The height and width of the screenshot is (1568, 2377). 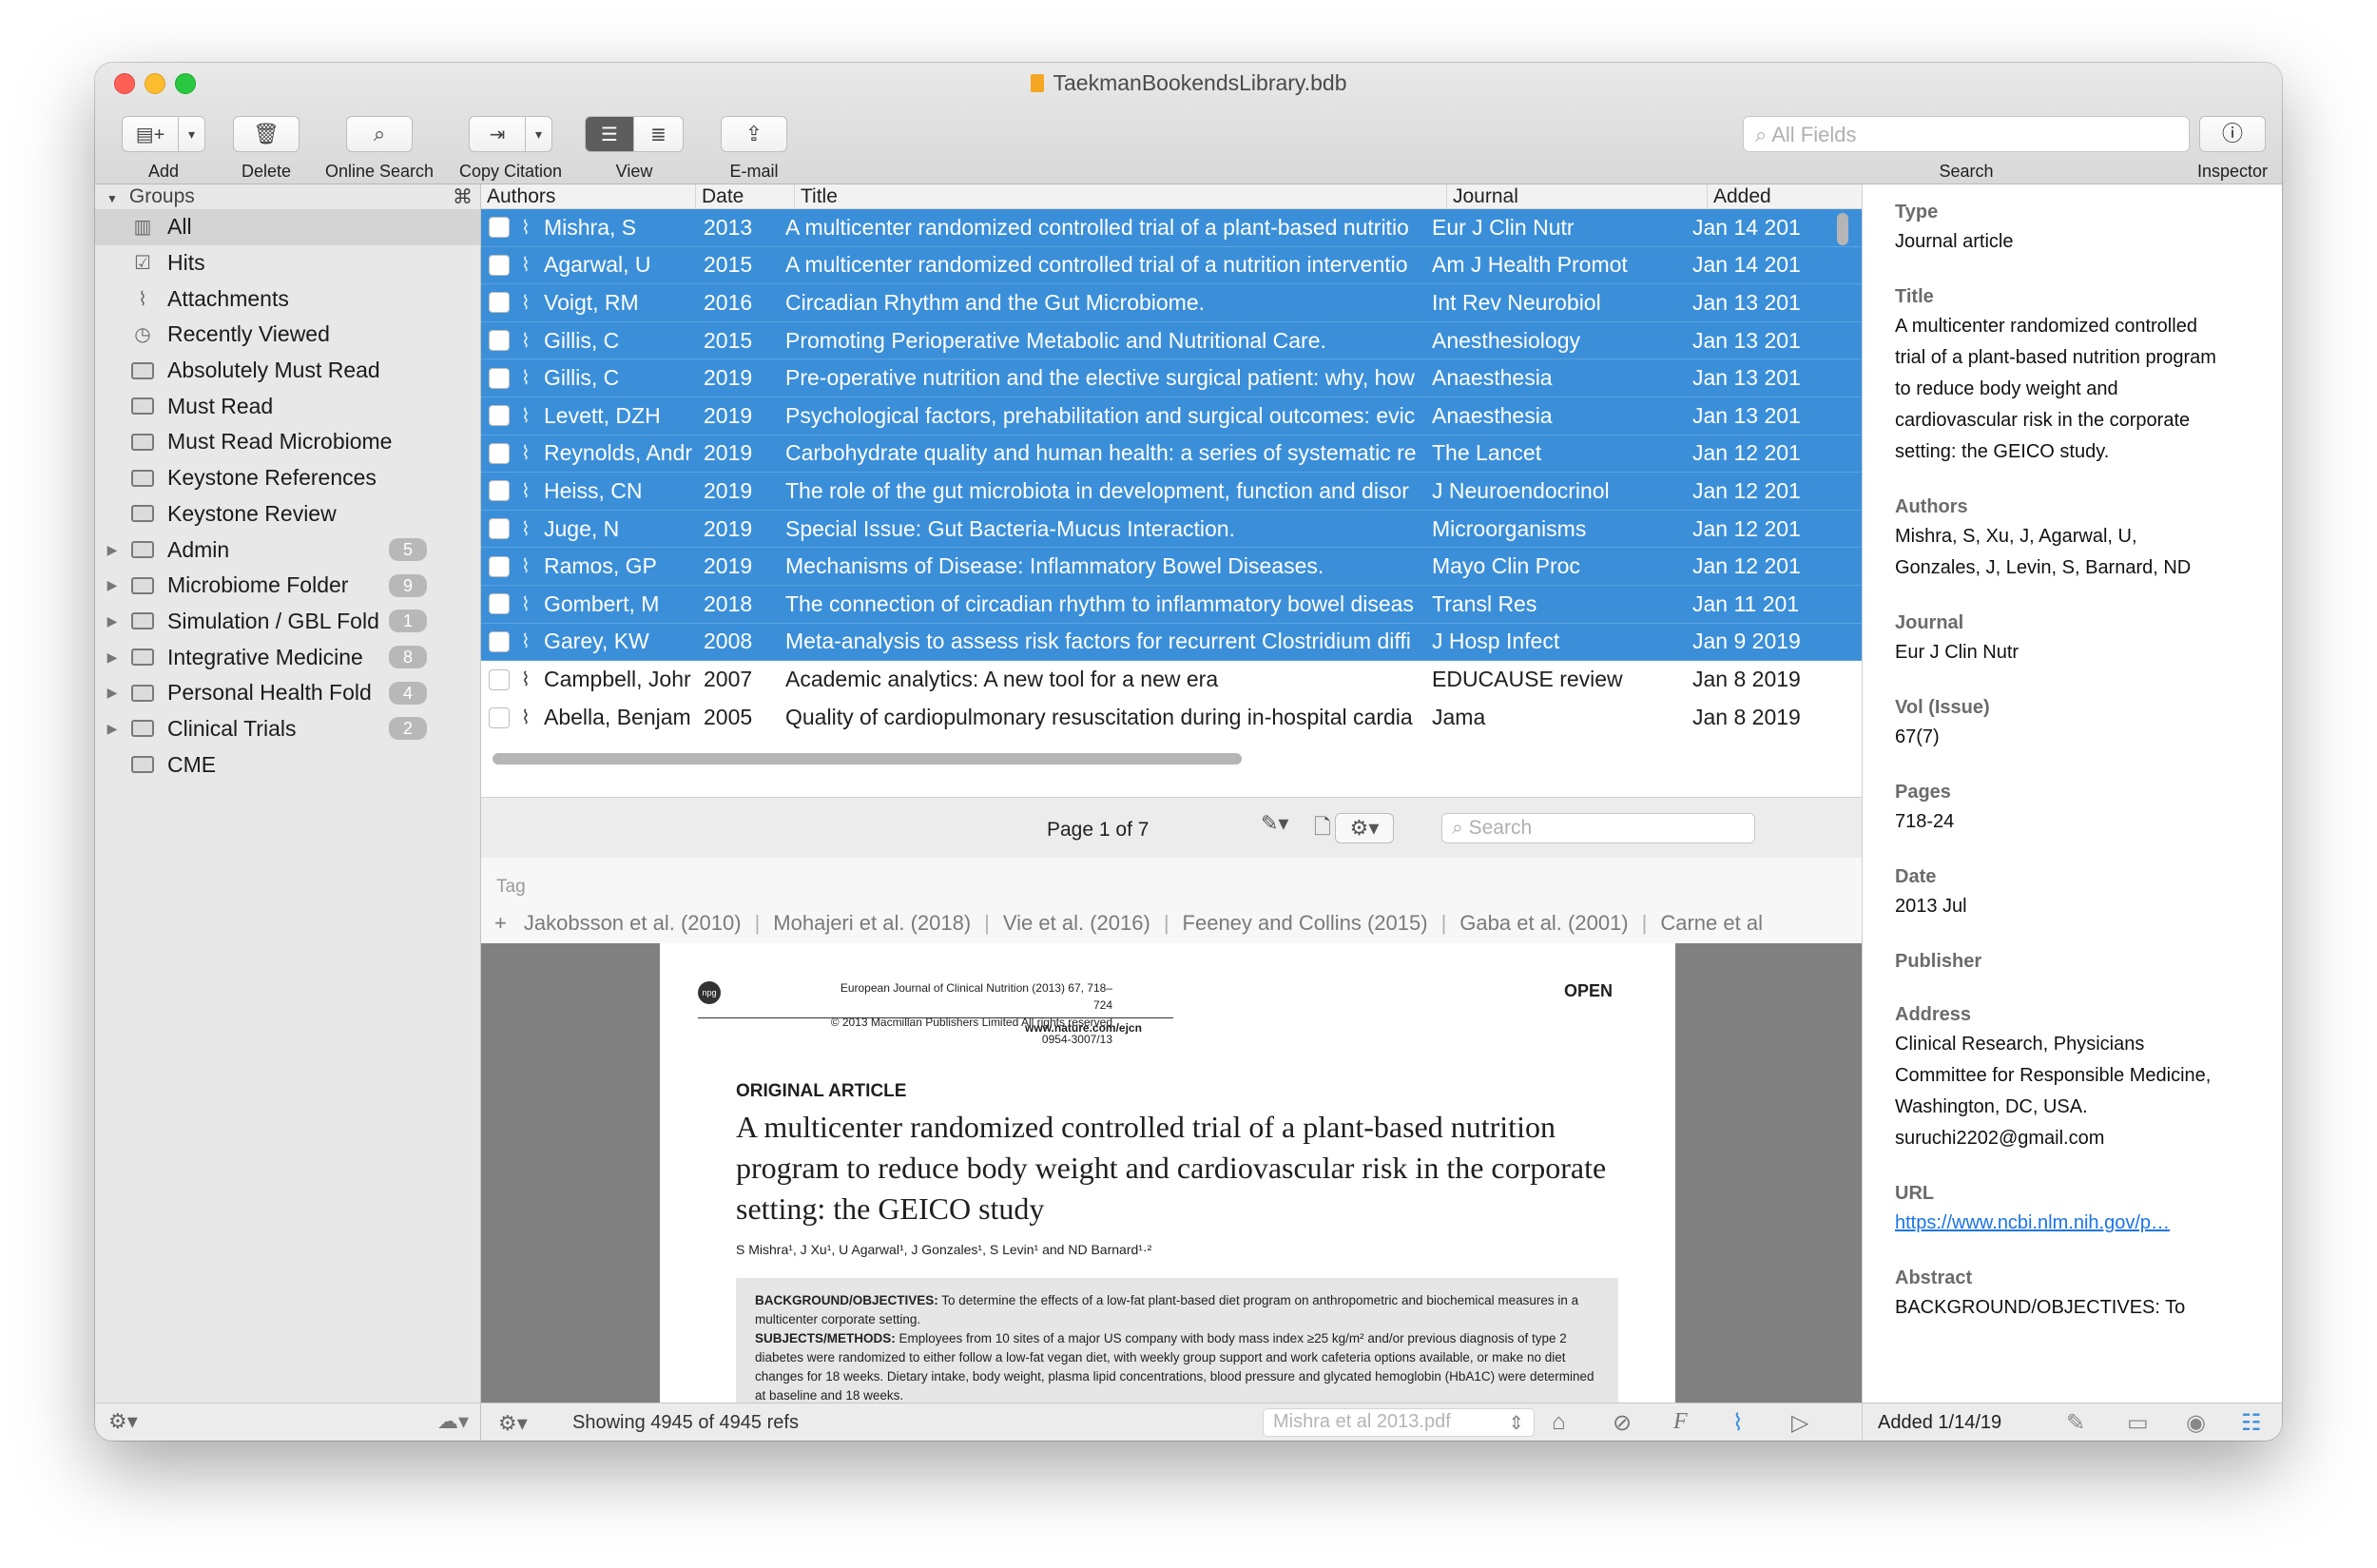 What do you see at coordinates (588, 196) in the screenshot?
I see `column-header-authors: Authors` at bounding box center [588, 196].